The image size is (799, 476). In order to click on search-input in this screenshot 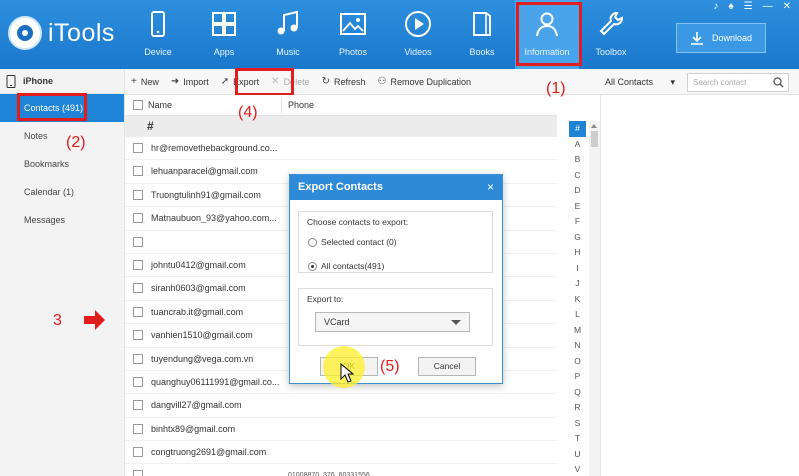, I will do `click(728, 82)`.